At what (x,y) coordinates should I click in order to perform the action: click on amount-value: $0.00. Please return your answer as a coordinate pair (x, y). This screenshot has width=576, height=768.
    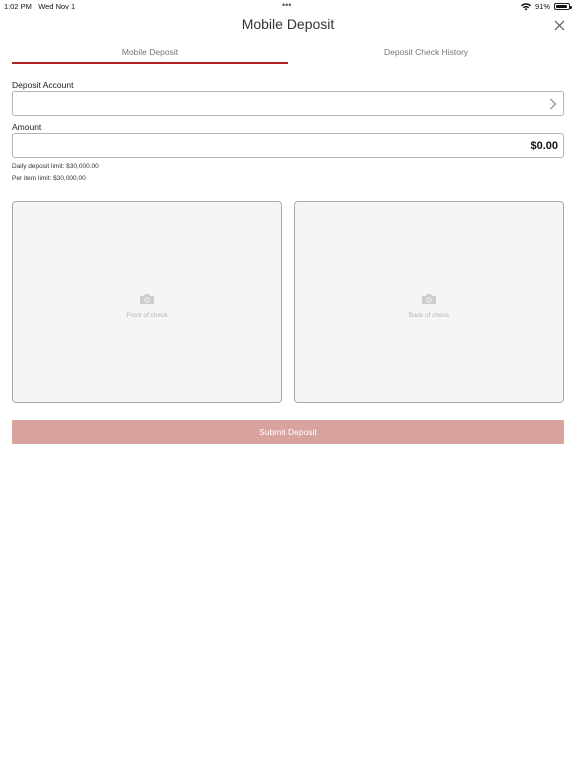
    Looking at the image, I should click on (544, 146).